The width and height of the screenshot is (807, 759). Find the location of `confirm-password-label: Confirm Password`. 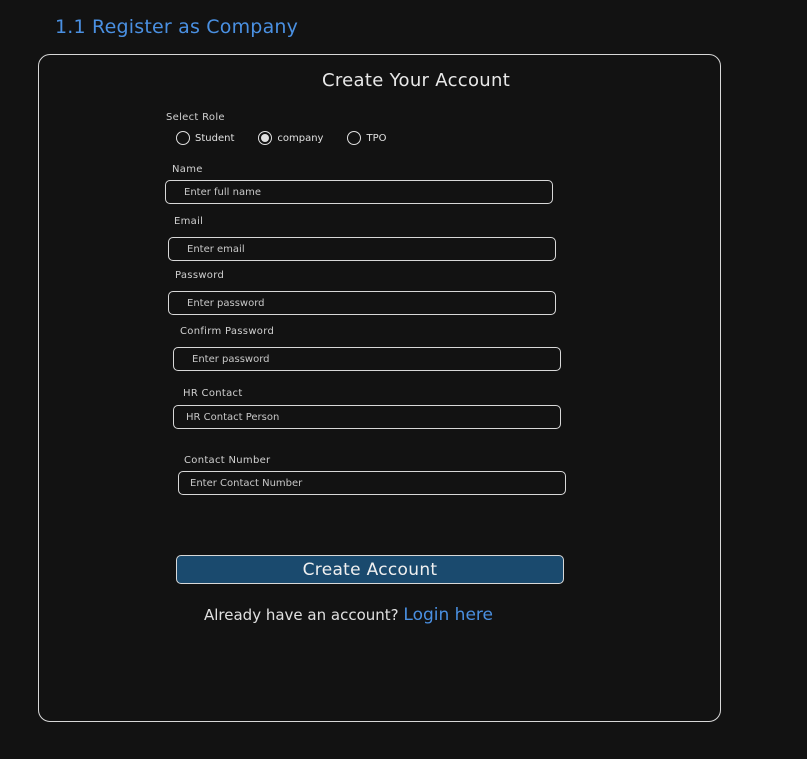

confirm-password-label: Confirm Password is located at coordinates (227, 331).